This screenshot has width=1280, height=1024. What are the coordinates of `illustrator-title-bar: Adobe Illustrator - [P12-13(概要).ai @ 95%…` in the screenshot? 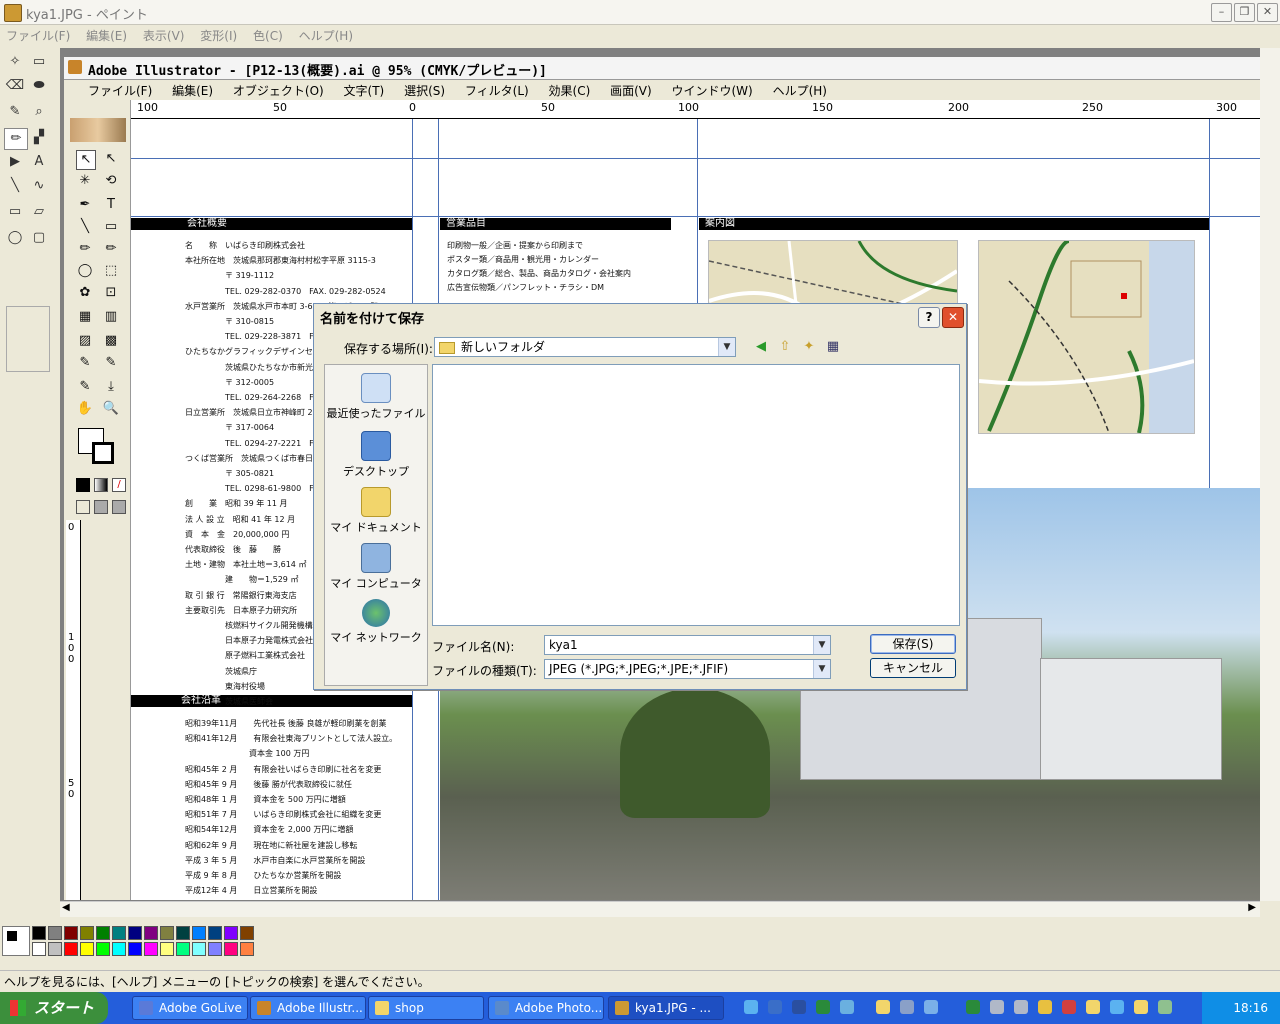 It's located at (662, 68).